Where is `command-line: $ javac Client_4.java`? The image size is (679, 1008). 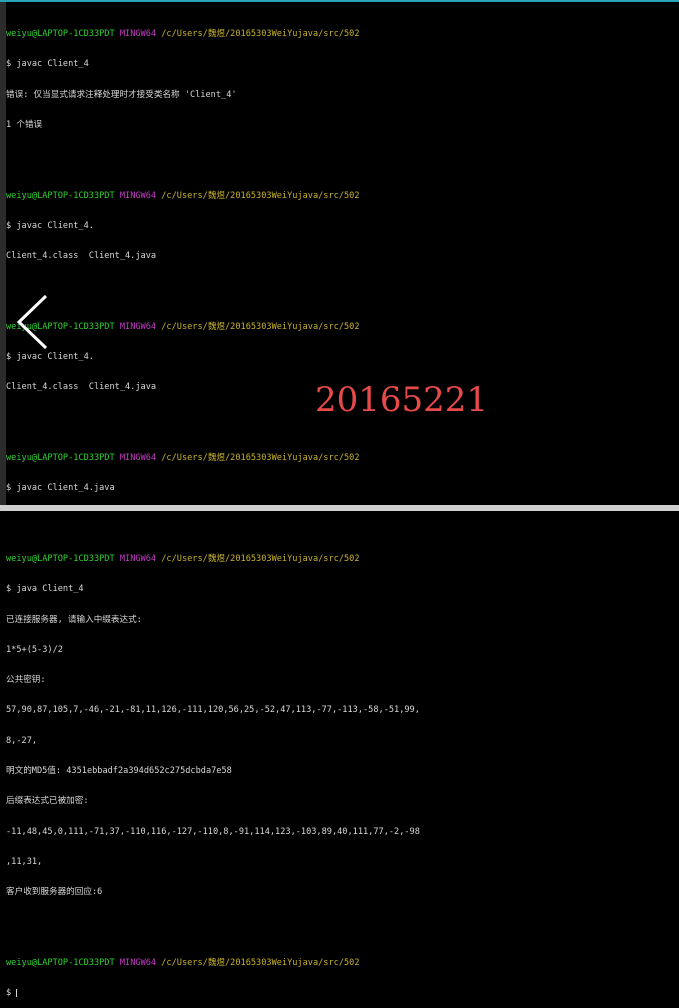
command-line: $ javac Client_4.java is located at coordinates (60, 488).